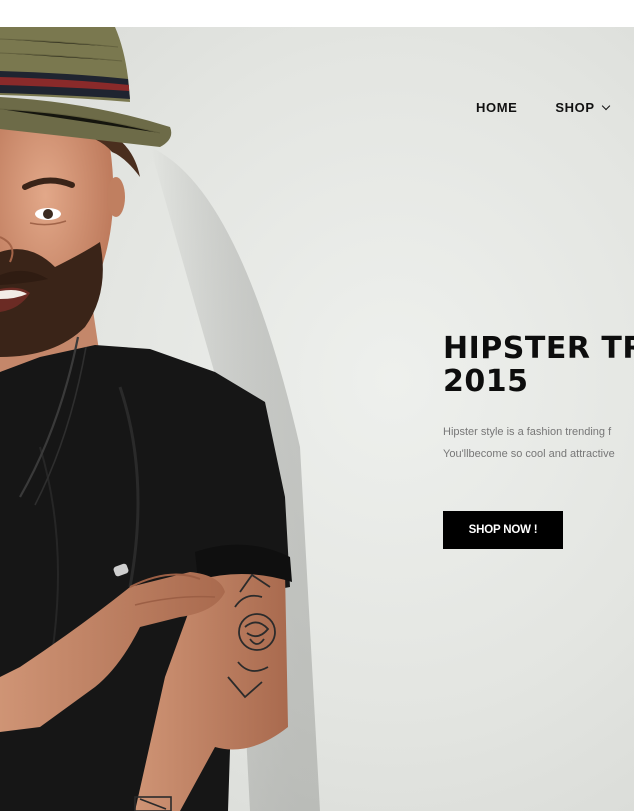 This screenshot has height=811, width=634. Describe the element at coordinates (486, 381) in the screenshot. I see `hero-title-line-2: 2015` at that location.